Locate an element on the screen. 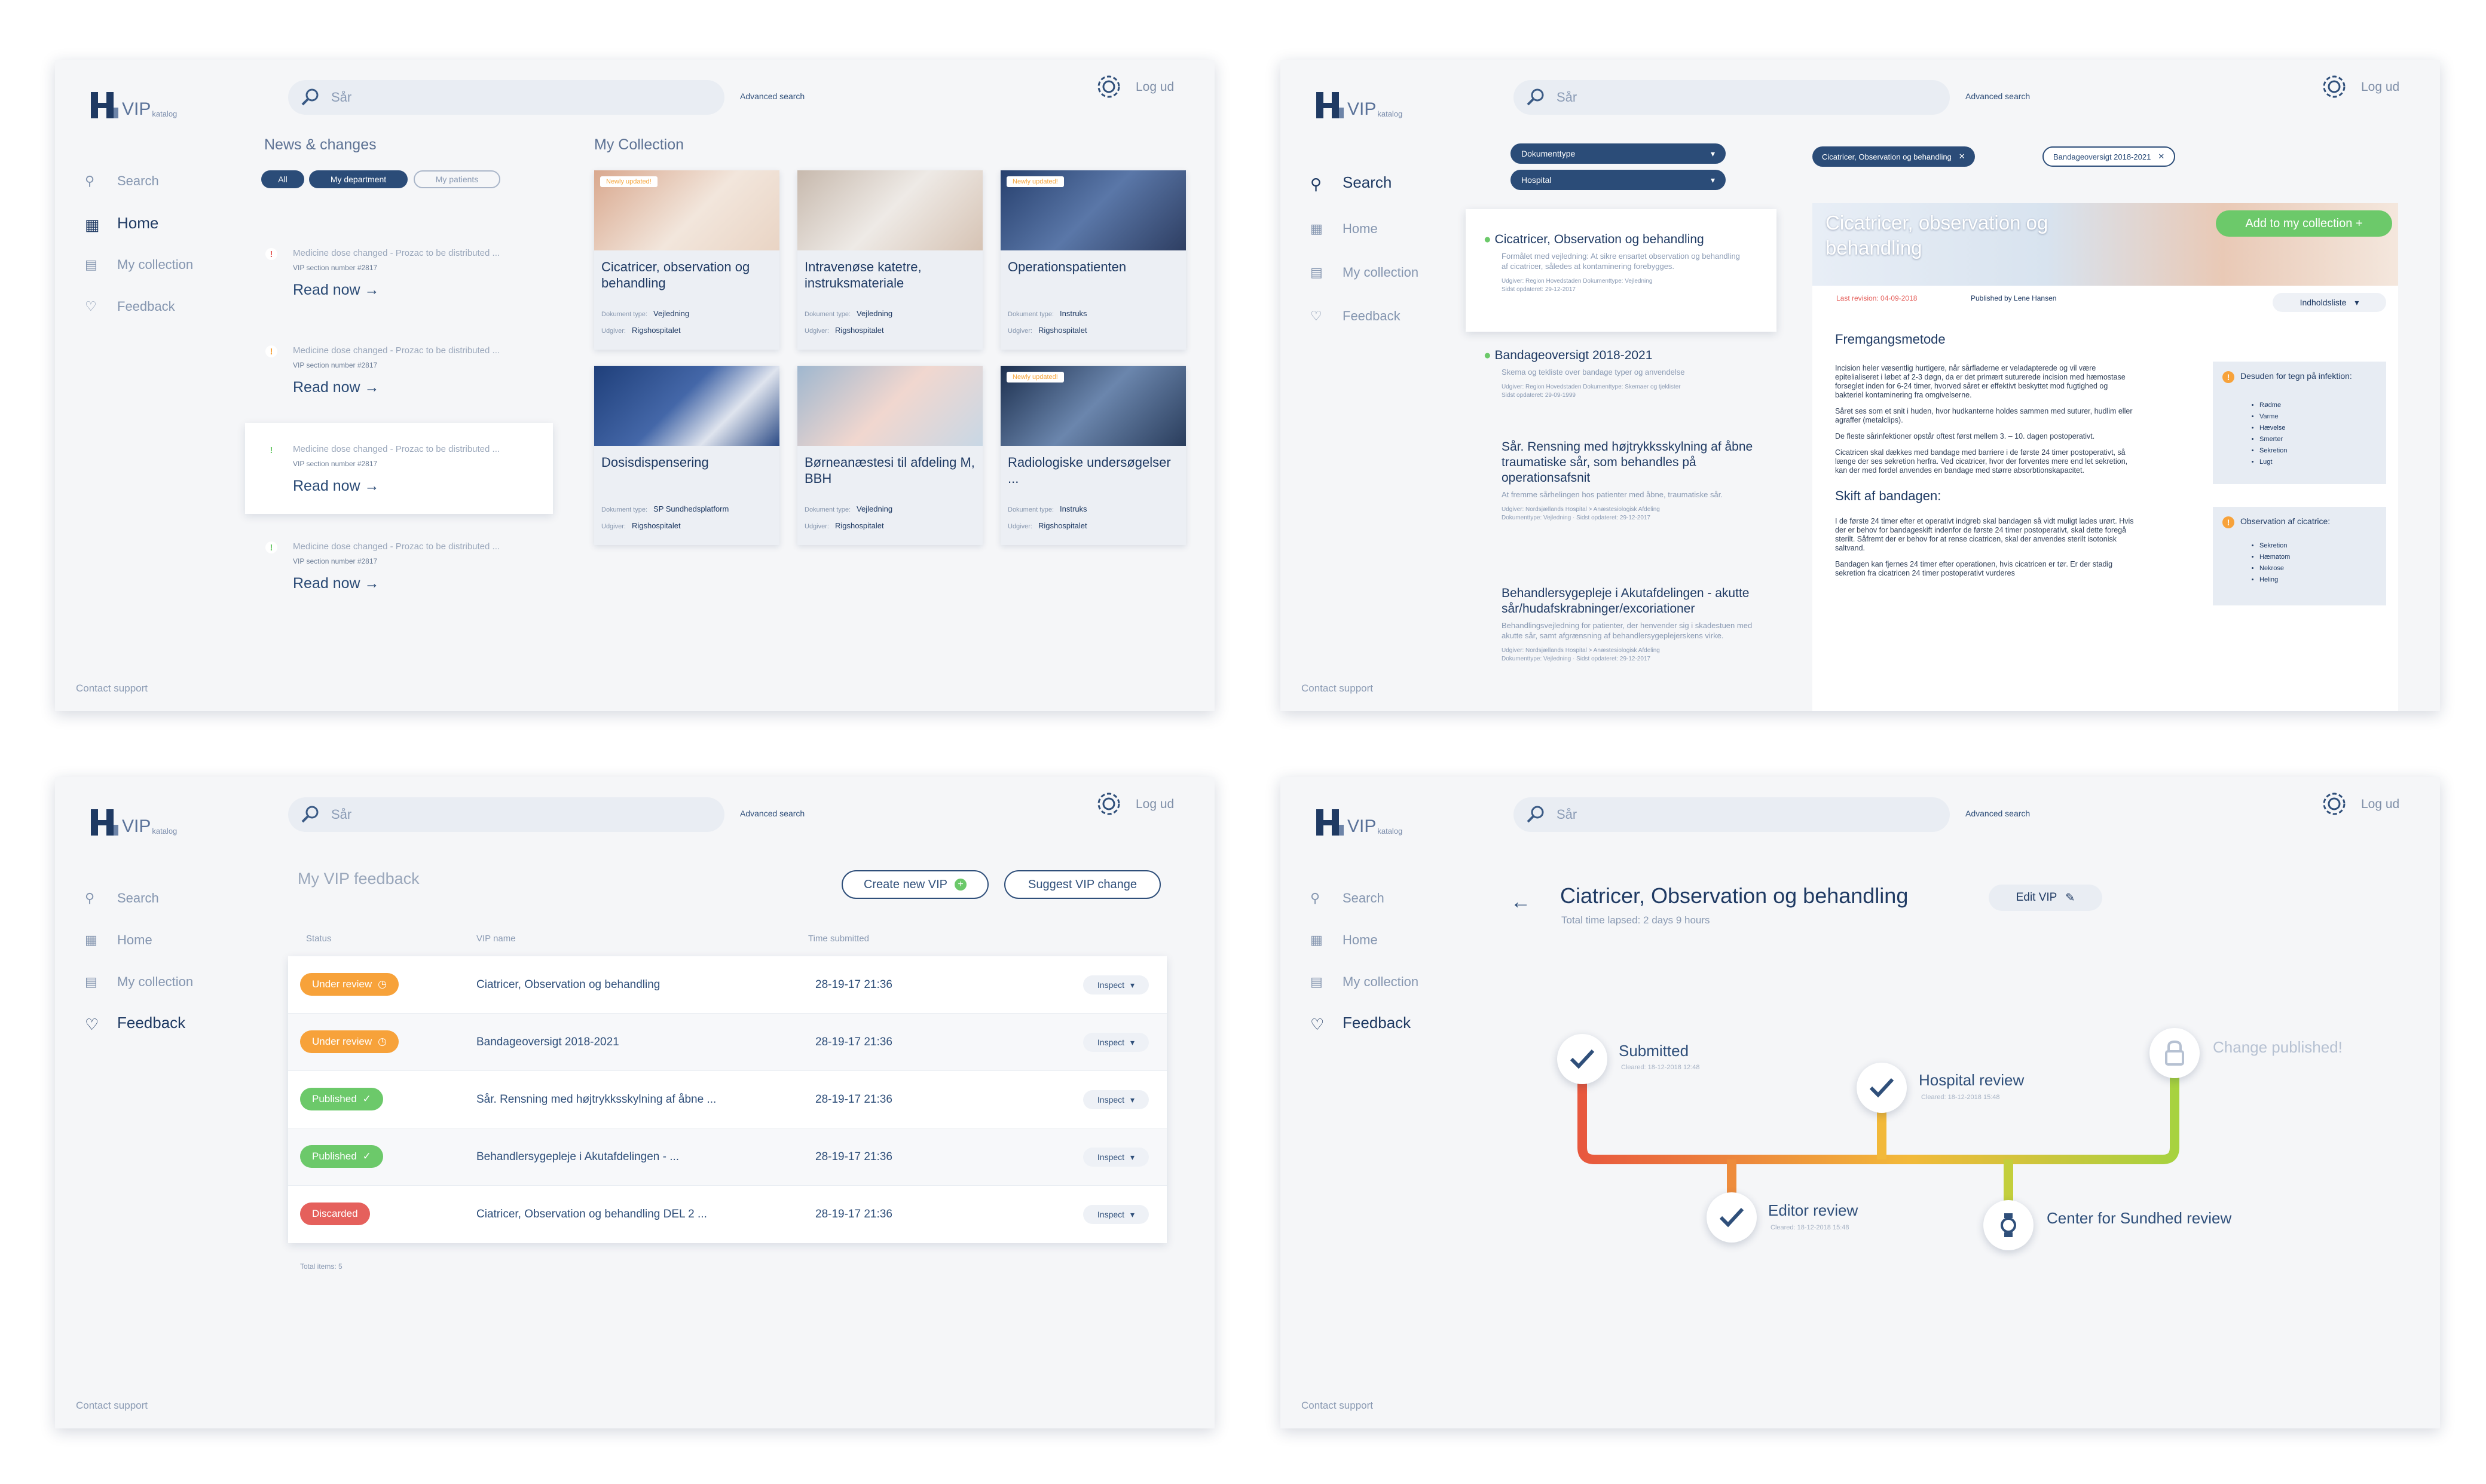 Image resolution: width=2486 pixels, height=1484 pixels. logo-text: VIP is located at coordinates (136, 109).